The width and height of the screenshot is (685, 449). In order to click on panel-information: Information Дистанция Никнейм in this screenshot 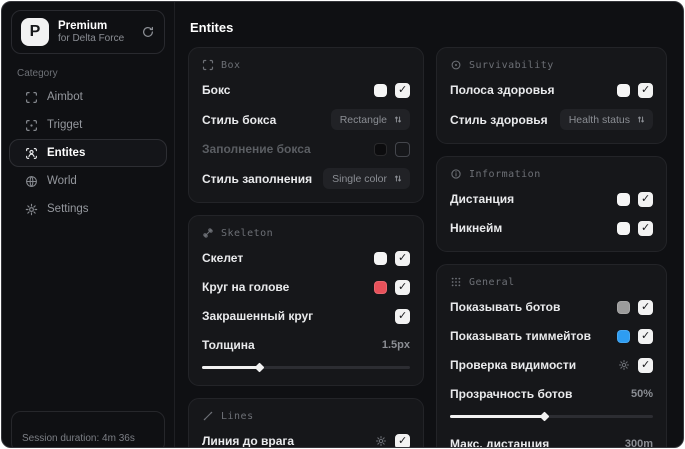, I will do `click(551, 204)`.